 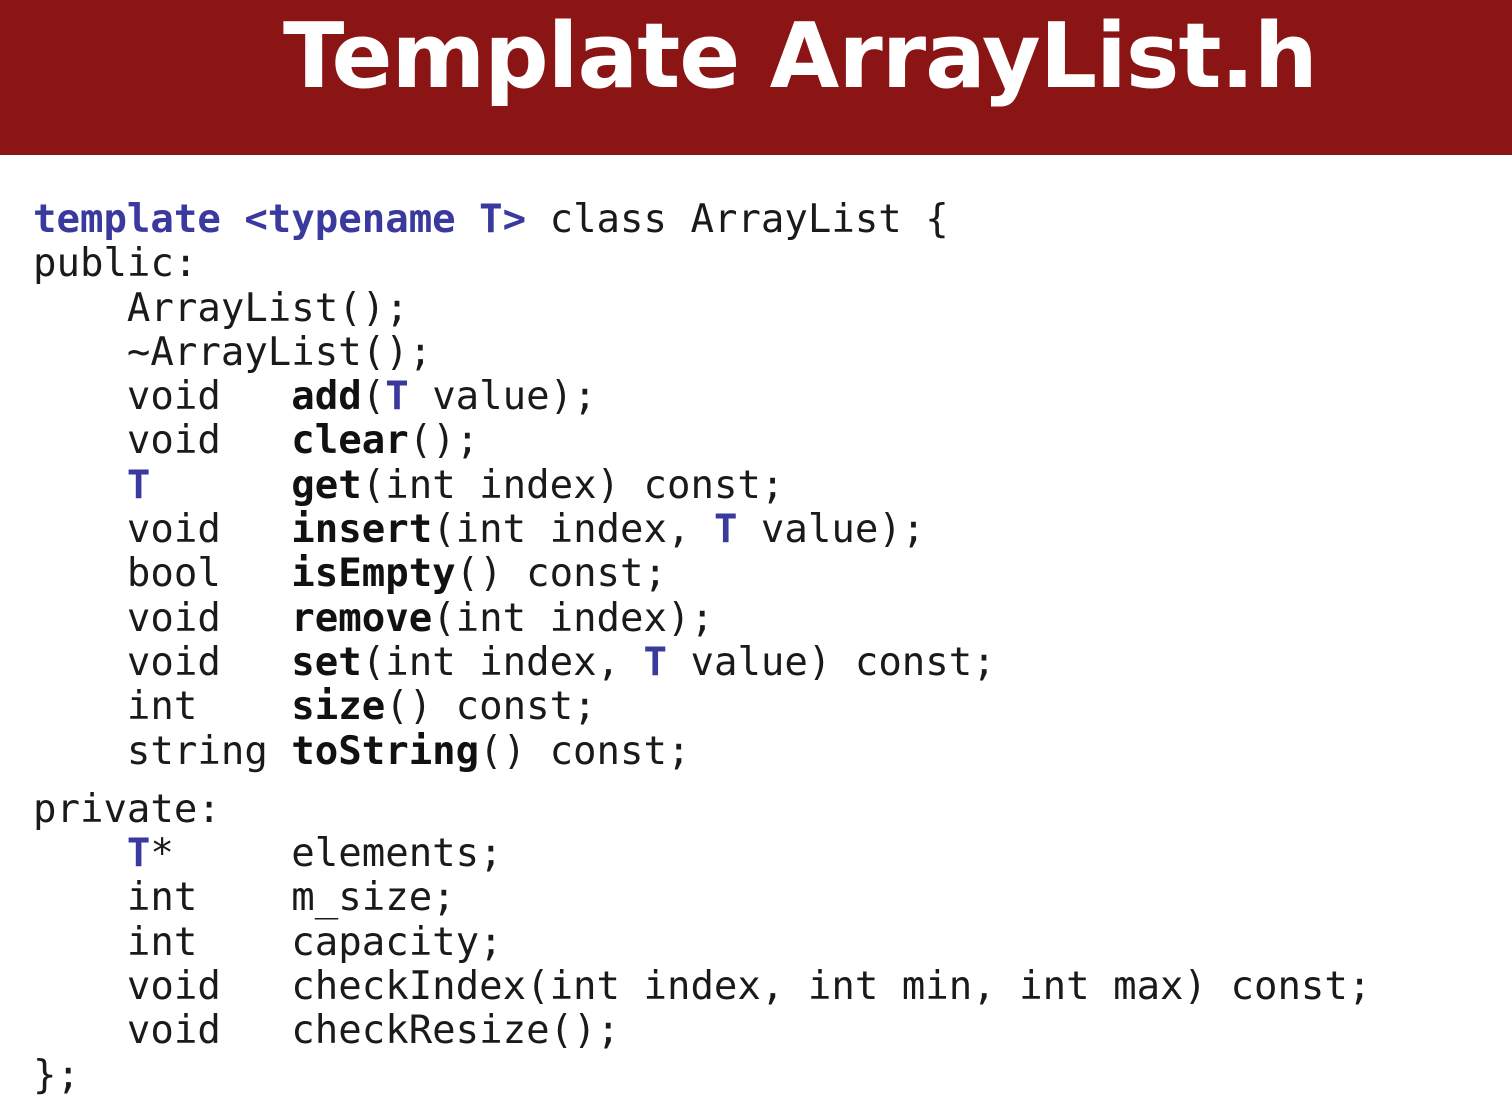 What do you see at coordinates (326, 397) in the screenshot?
I see `method-name: add` at bounding box center [326, 397].